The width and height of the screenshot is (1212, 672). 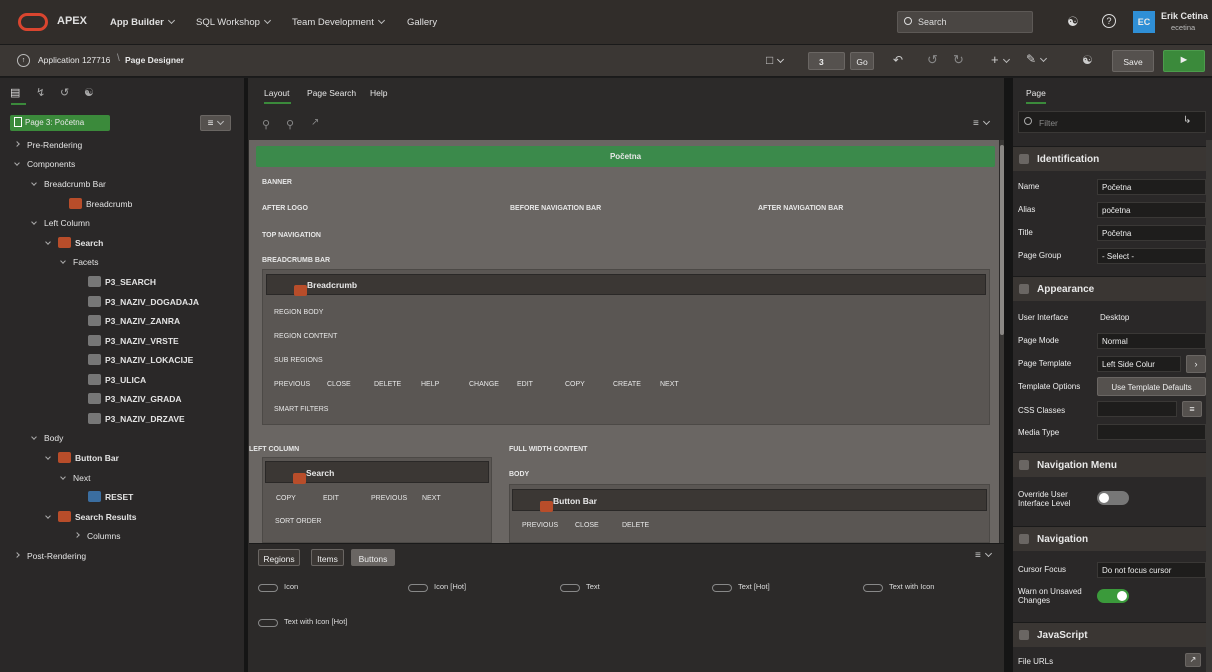 What do you see at coordinates (1036, 93) in the screenshot?
I see `tab-page: Page` at bounding box center [1036, 93].